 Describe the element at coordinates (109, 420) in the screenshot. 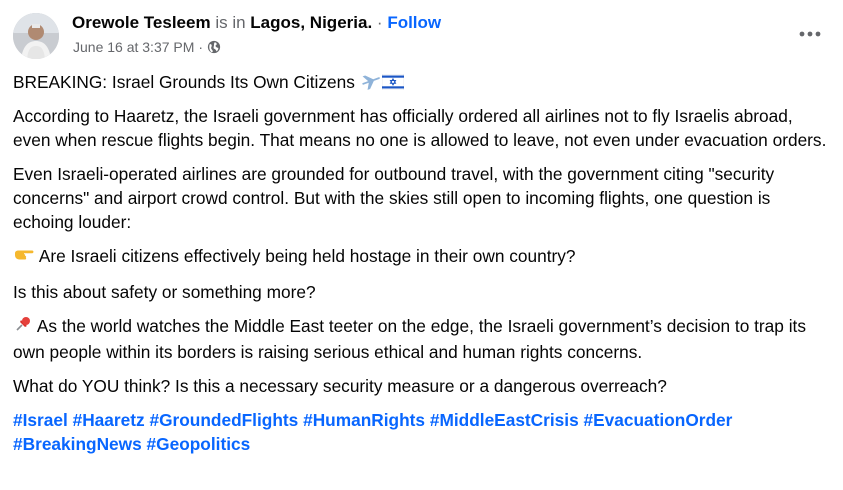

I see `hashtag-link: #Haaretz` at that location.